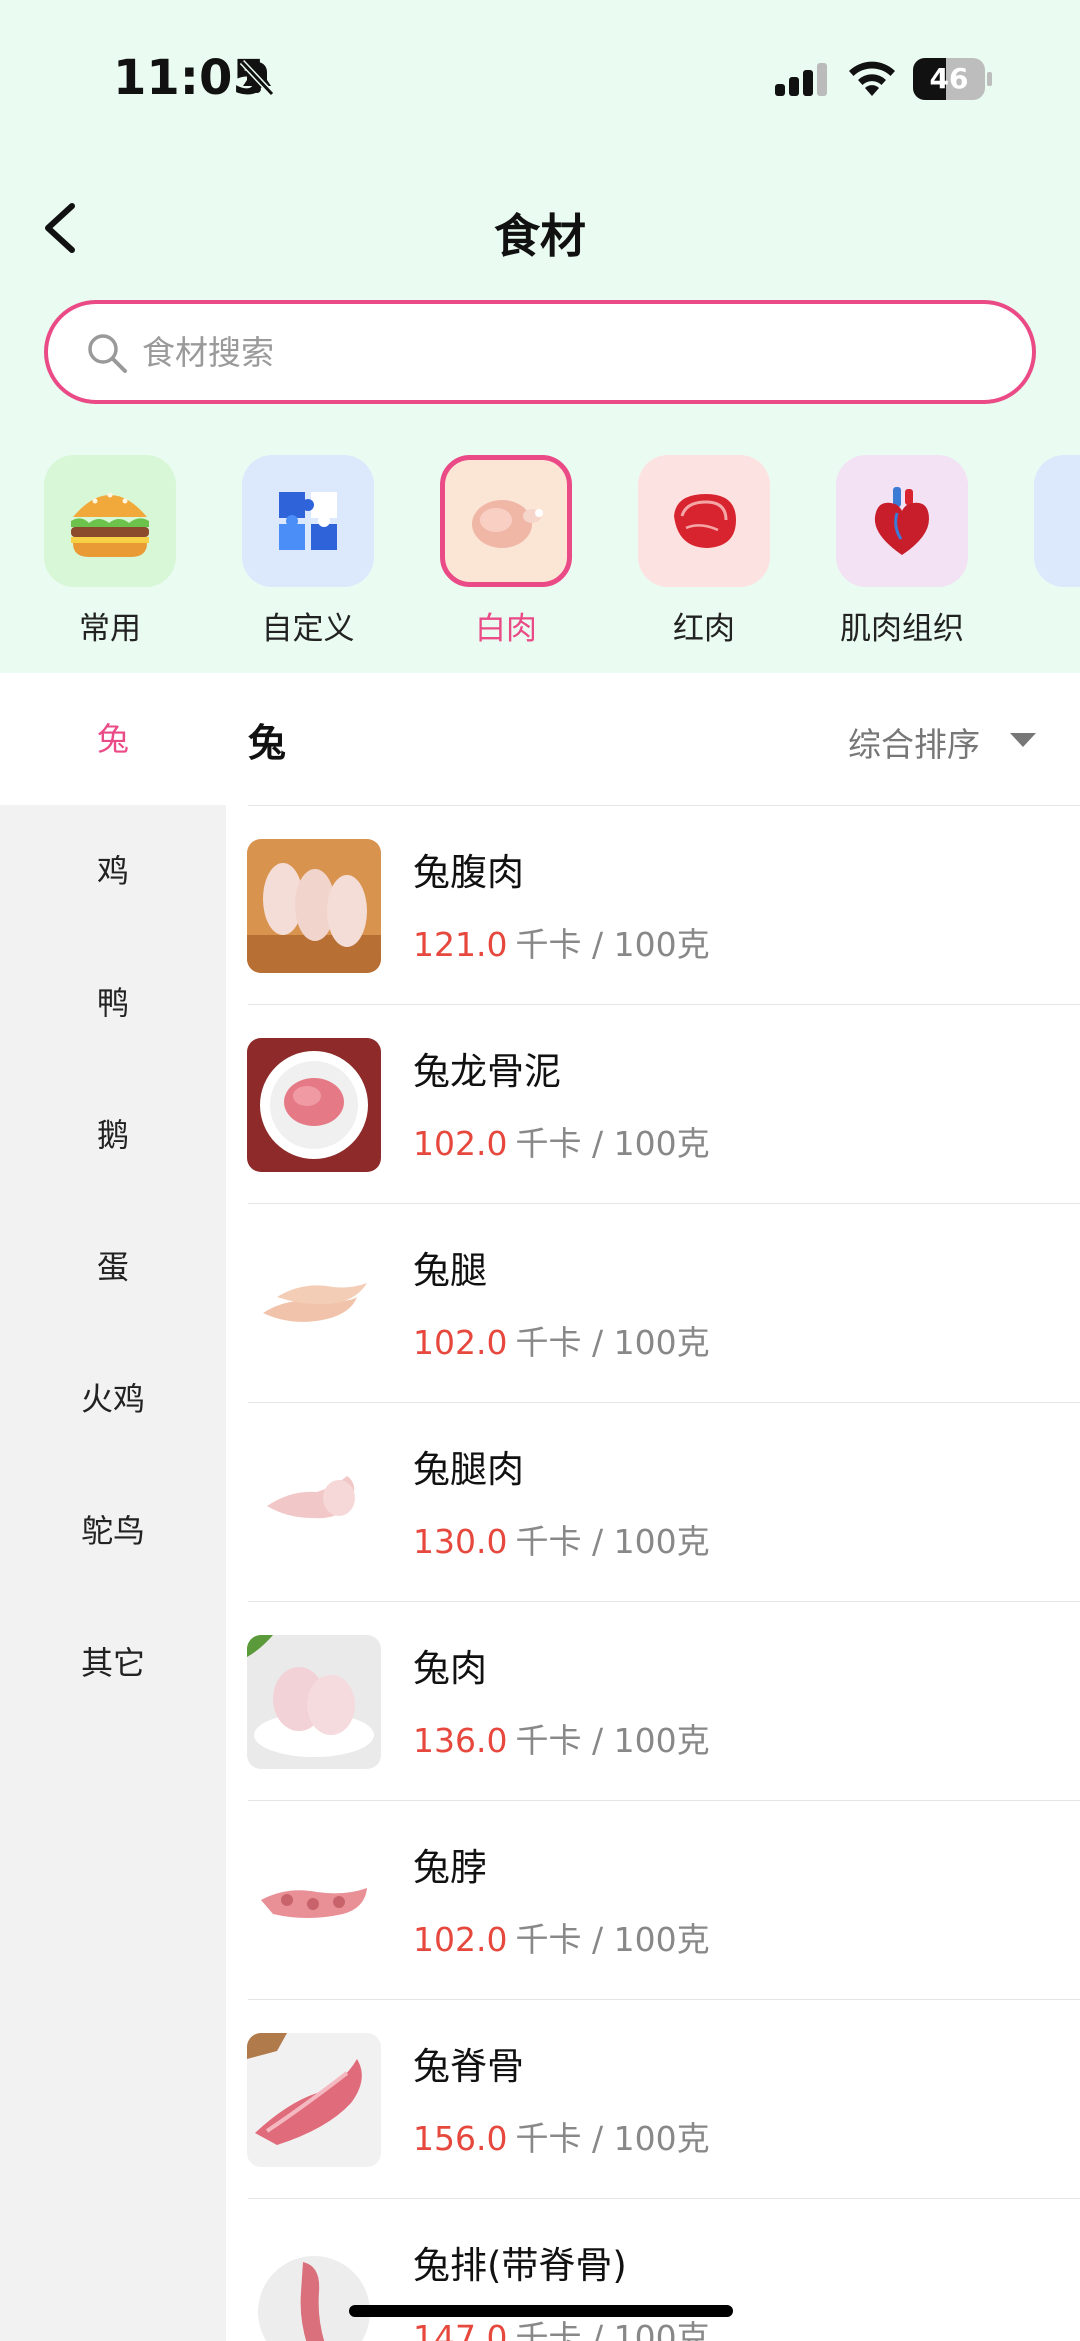 Image resolution: width=1080 pixels, height=2341 pixels. I want to click on food-name: 兔腿肉, so click(468, 1469).